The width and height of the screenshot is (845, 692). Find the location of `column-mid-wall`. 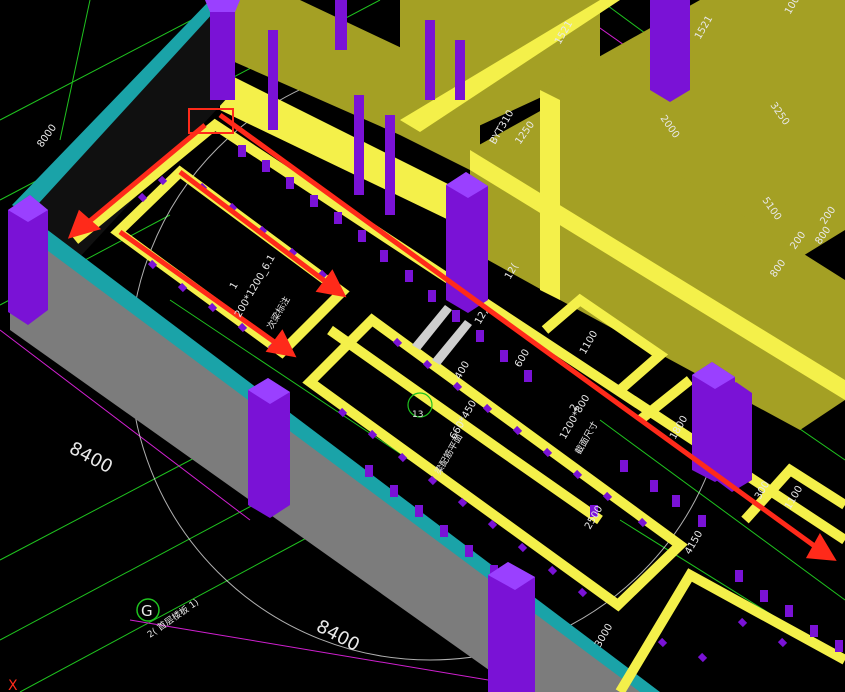

column-mid-wall is located at coordinates (269, 448).